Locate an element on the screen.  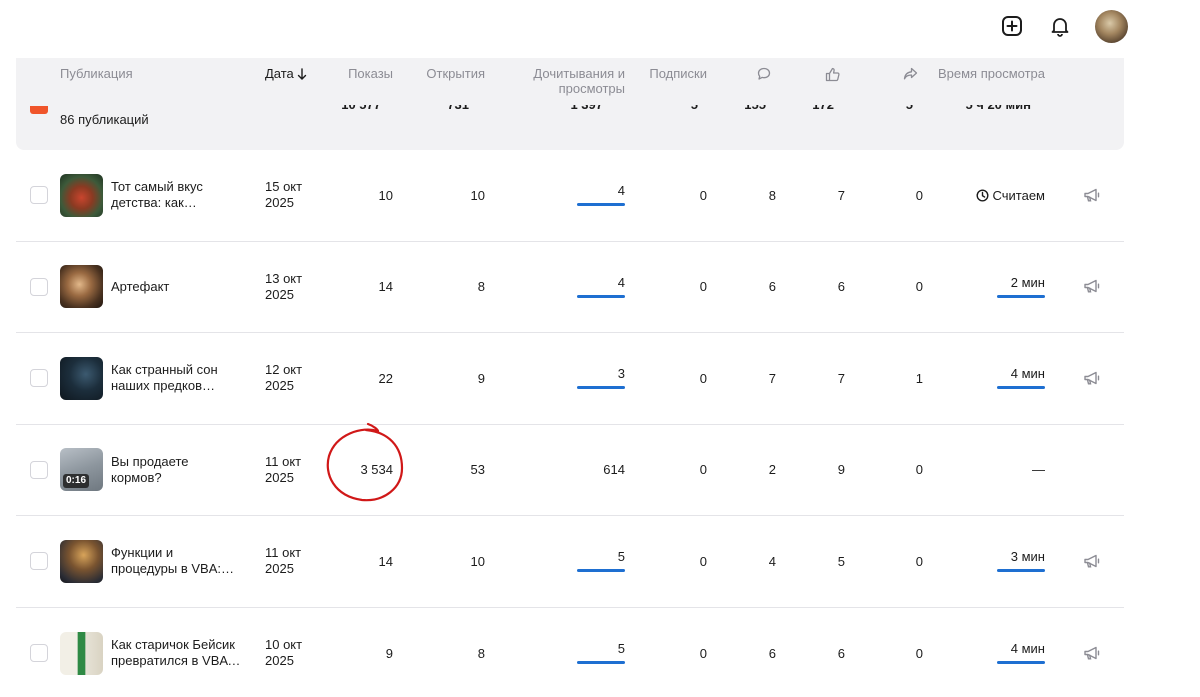
top-bar is located at coordinates (1063, 26).